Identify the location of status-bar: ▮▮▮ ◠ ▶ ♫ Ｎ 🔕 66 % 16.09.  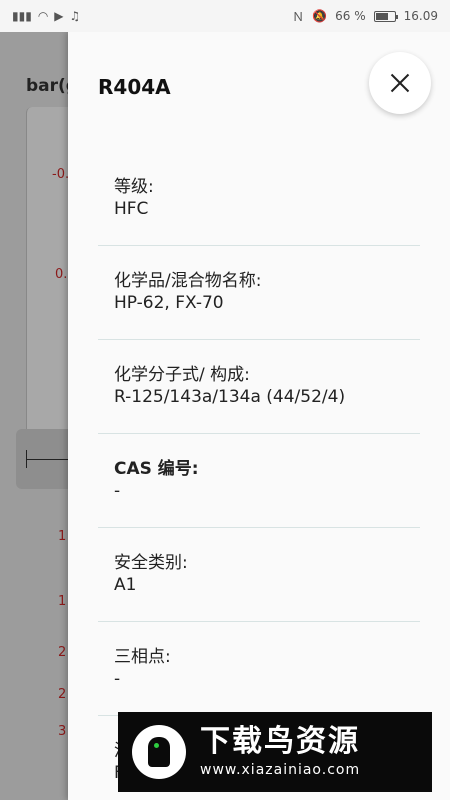
(225, 16).